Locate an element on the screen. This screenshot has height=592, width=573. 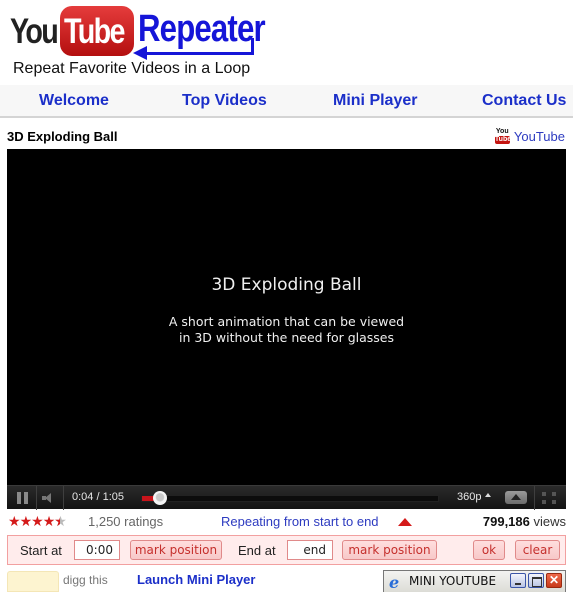
ratings-count: 1,250 ratings is located at coordinates (126, 521).